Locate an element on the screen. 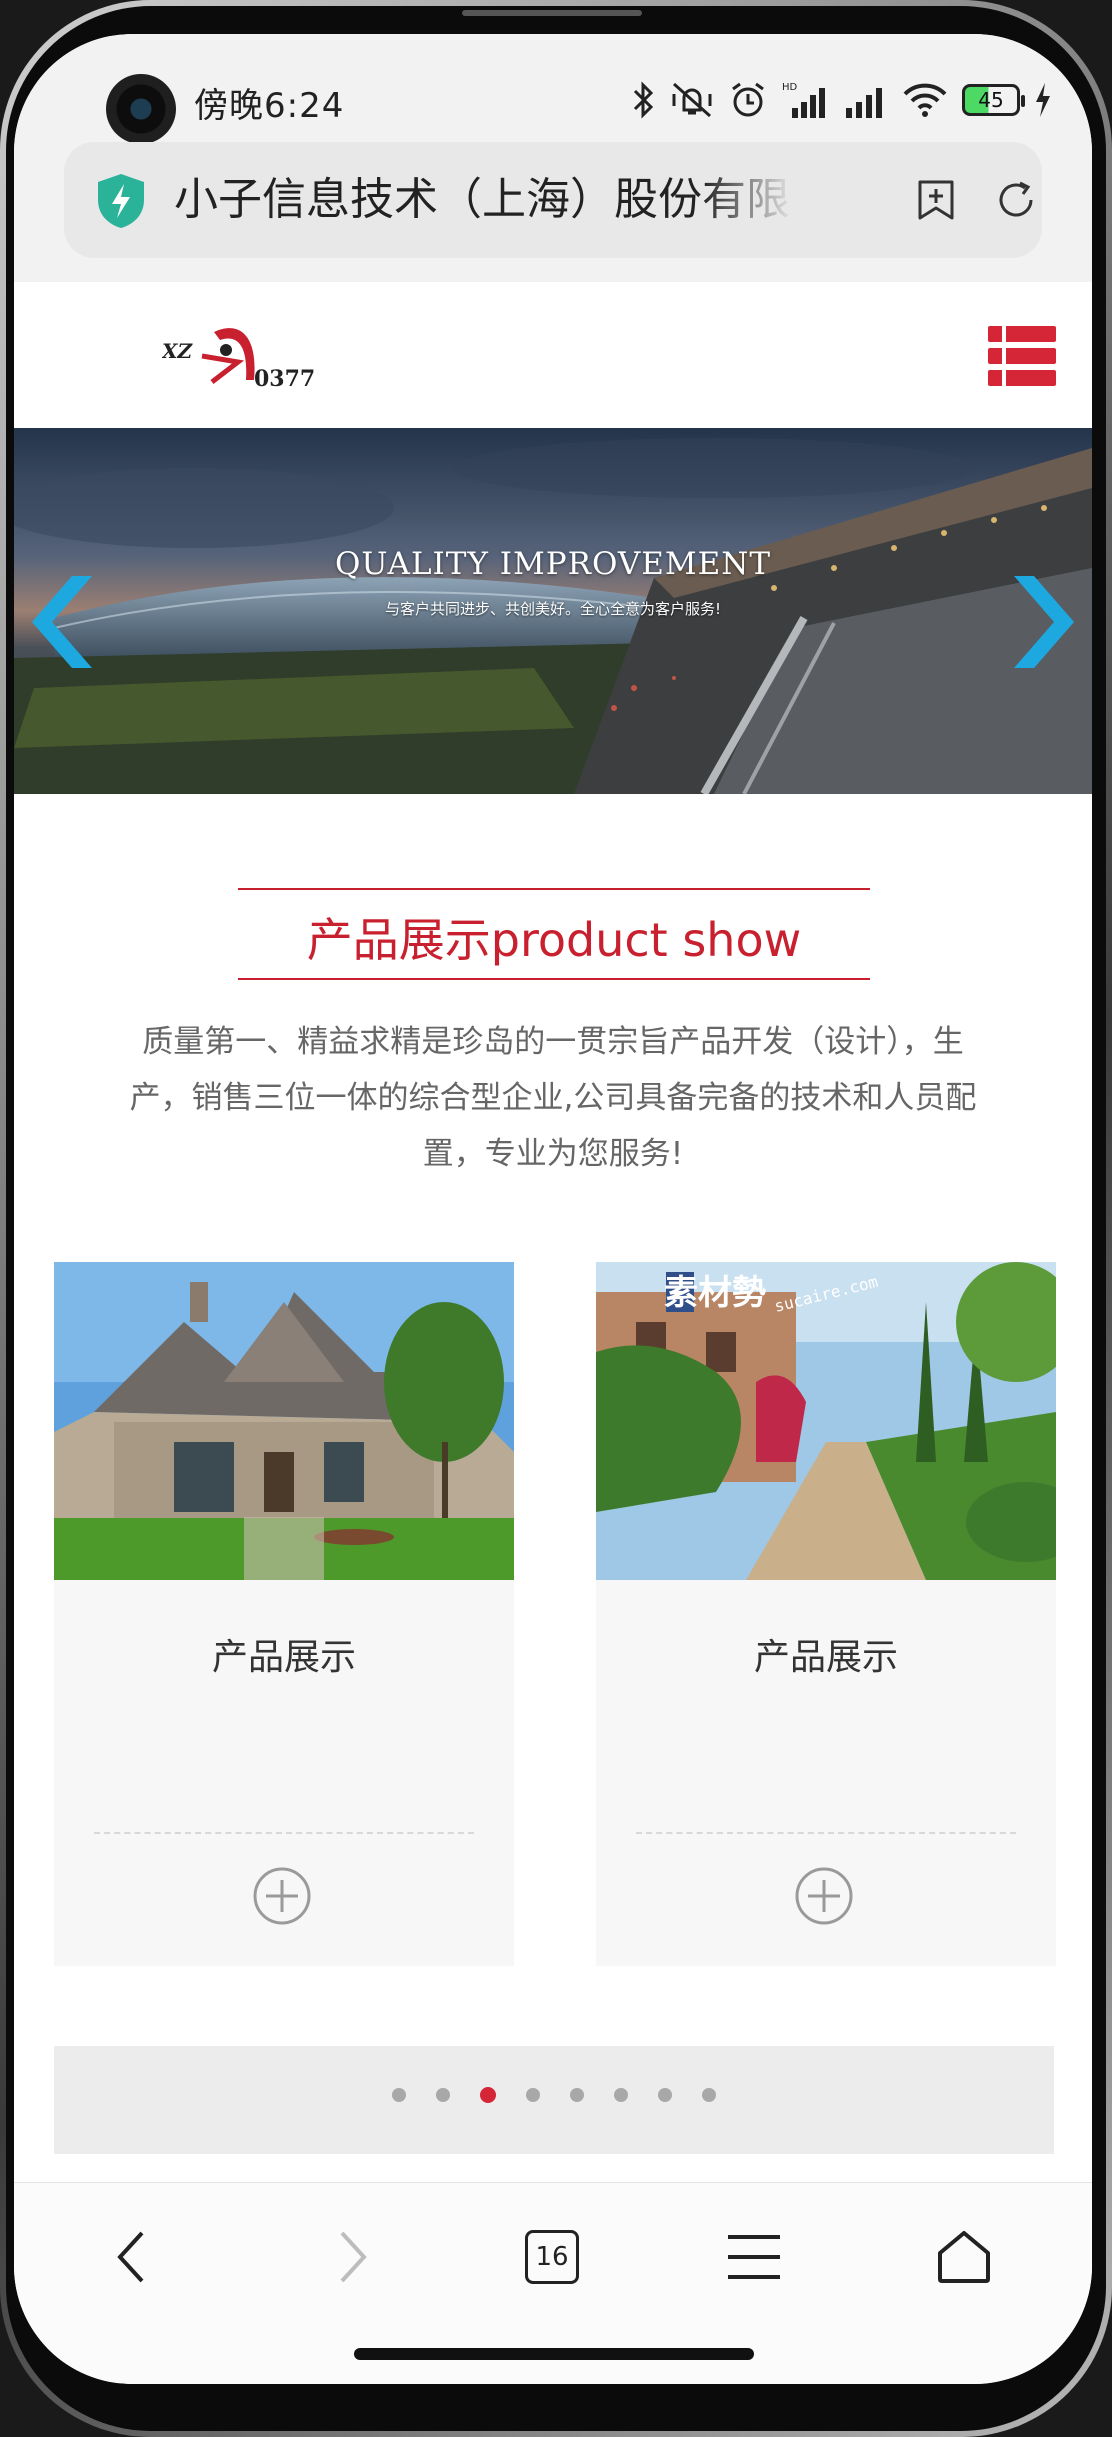 This screenshot has width=1112, height=2437. product-image is located at coordinates (284, 1421).